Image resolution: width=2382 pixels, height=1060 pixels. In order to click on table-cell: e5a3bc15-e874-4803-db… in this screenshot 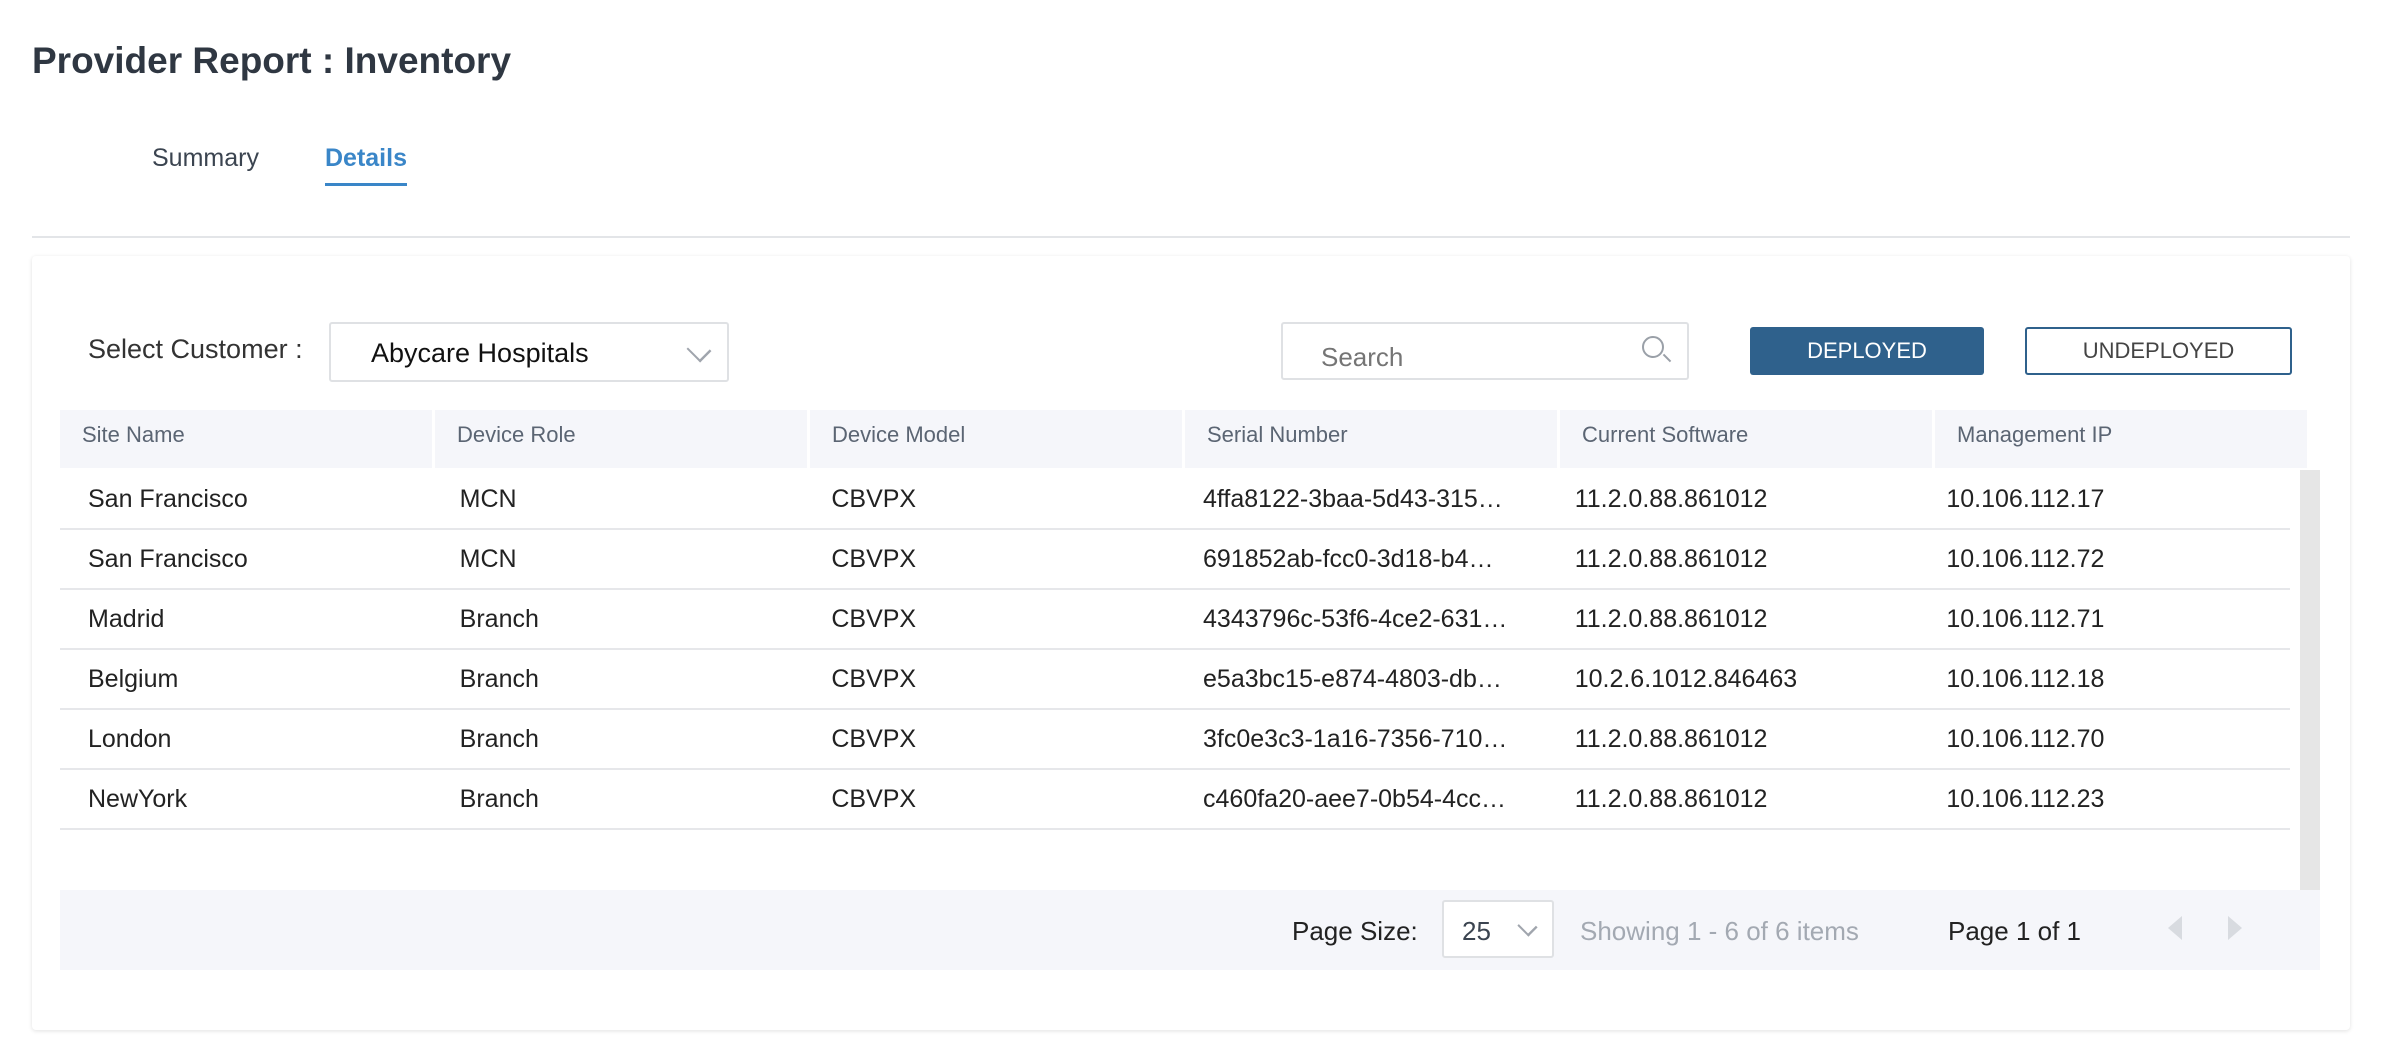, I will do `click(1352, 678)`.